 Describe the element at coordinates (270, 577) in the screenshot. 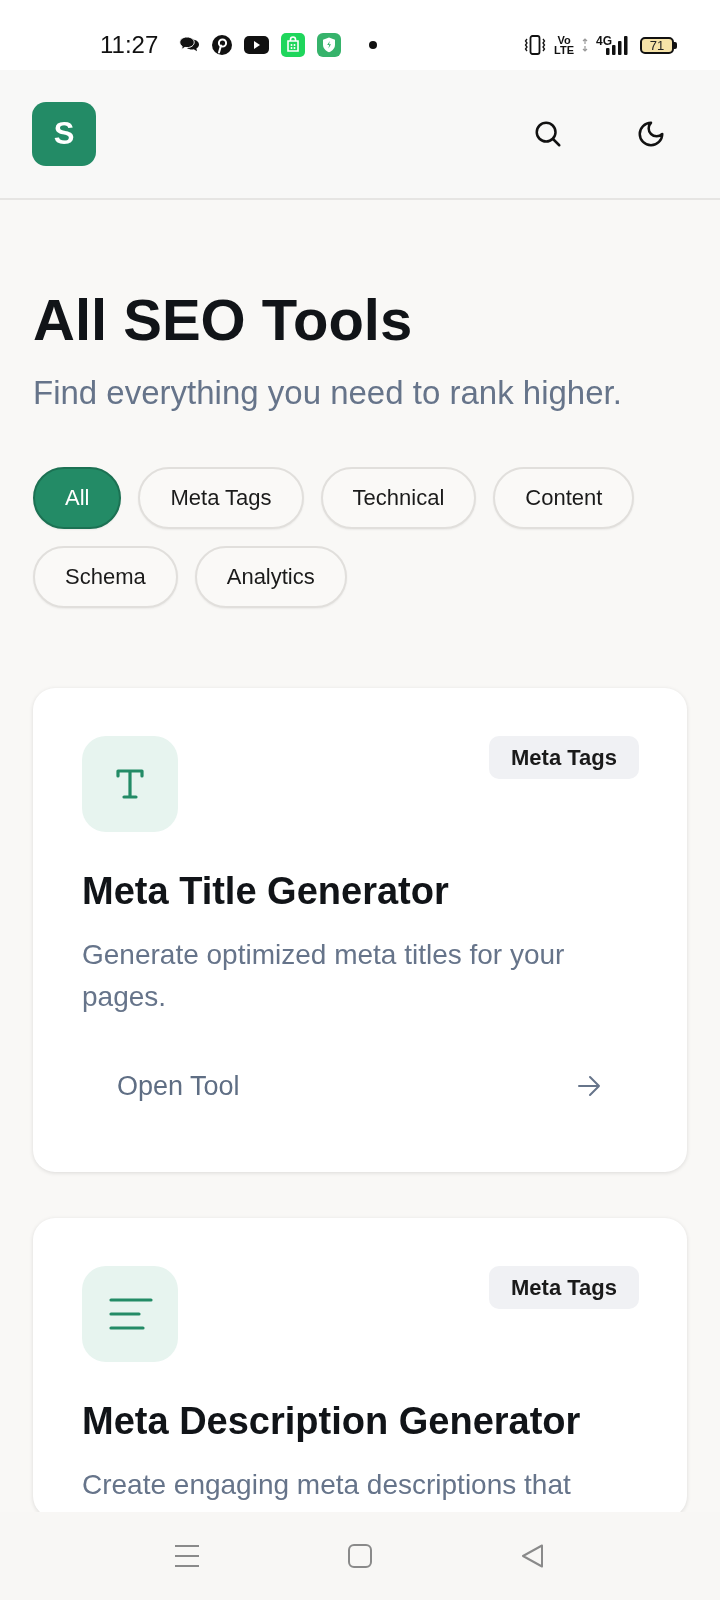

I see `filter-chip: Analytics` at that location.